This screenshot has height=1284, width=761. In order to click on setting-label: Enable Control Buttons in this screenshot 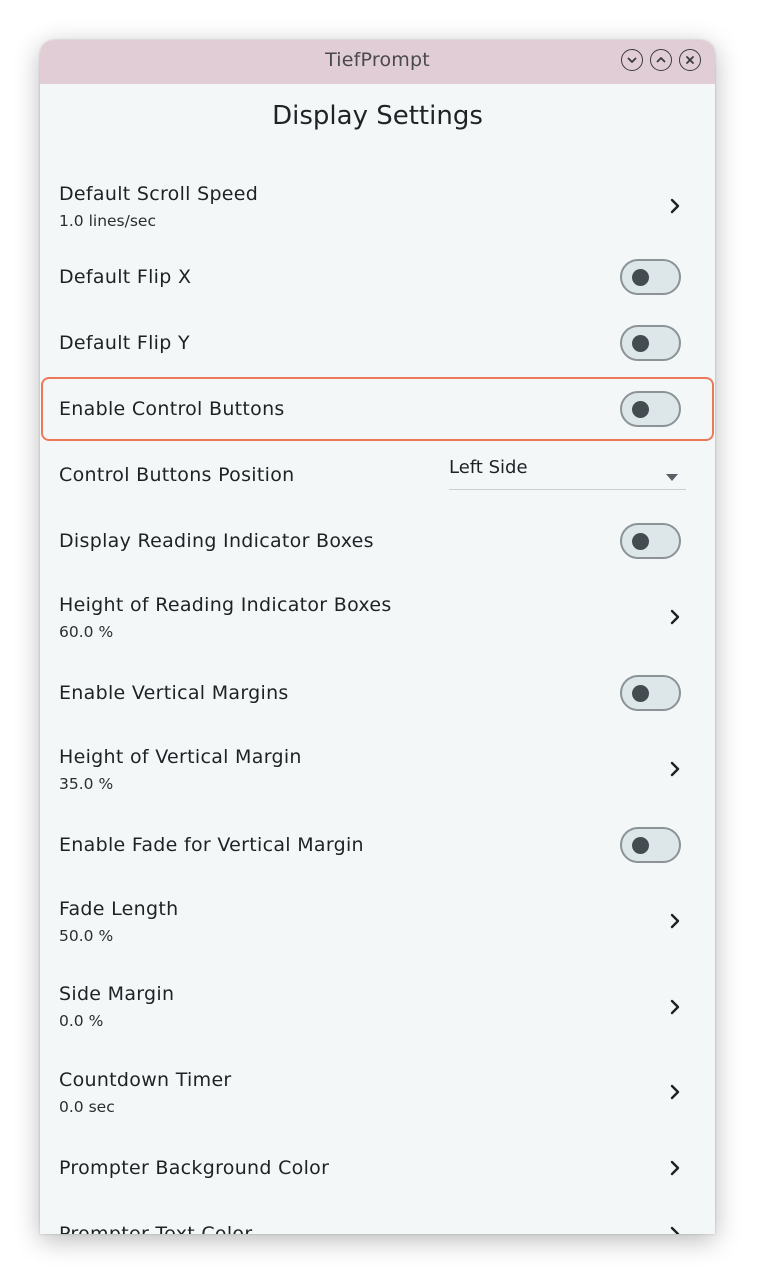, I will do `click(172, 409)`.